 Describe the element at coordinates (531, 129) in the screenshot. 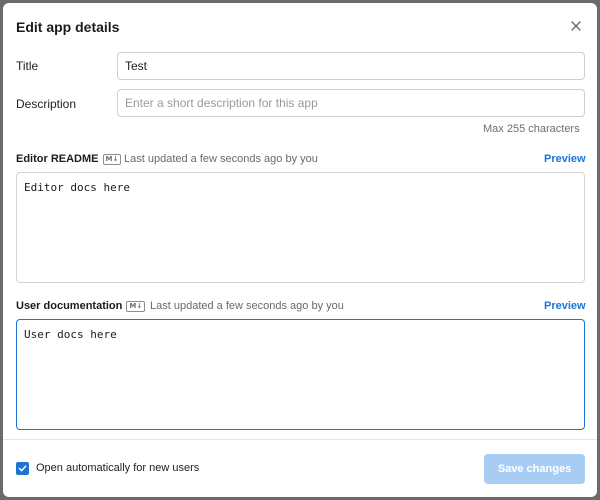

I see `description-hint: Max 255 characters` at that location.